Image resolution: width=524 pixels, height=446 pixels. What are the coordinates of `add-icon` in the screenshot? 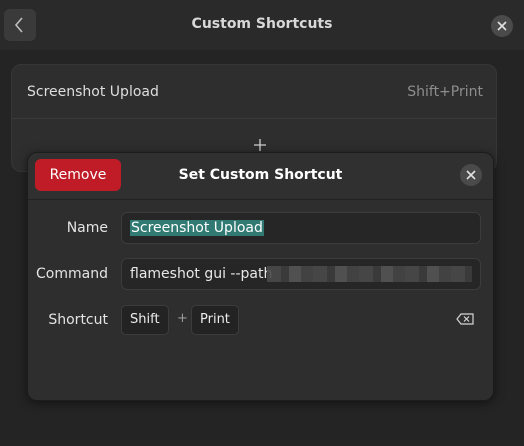 It's located at (260, 145).